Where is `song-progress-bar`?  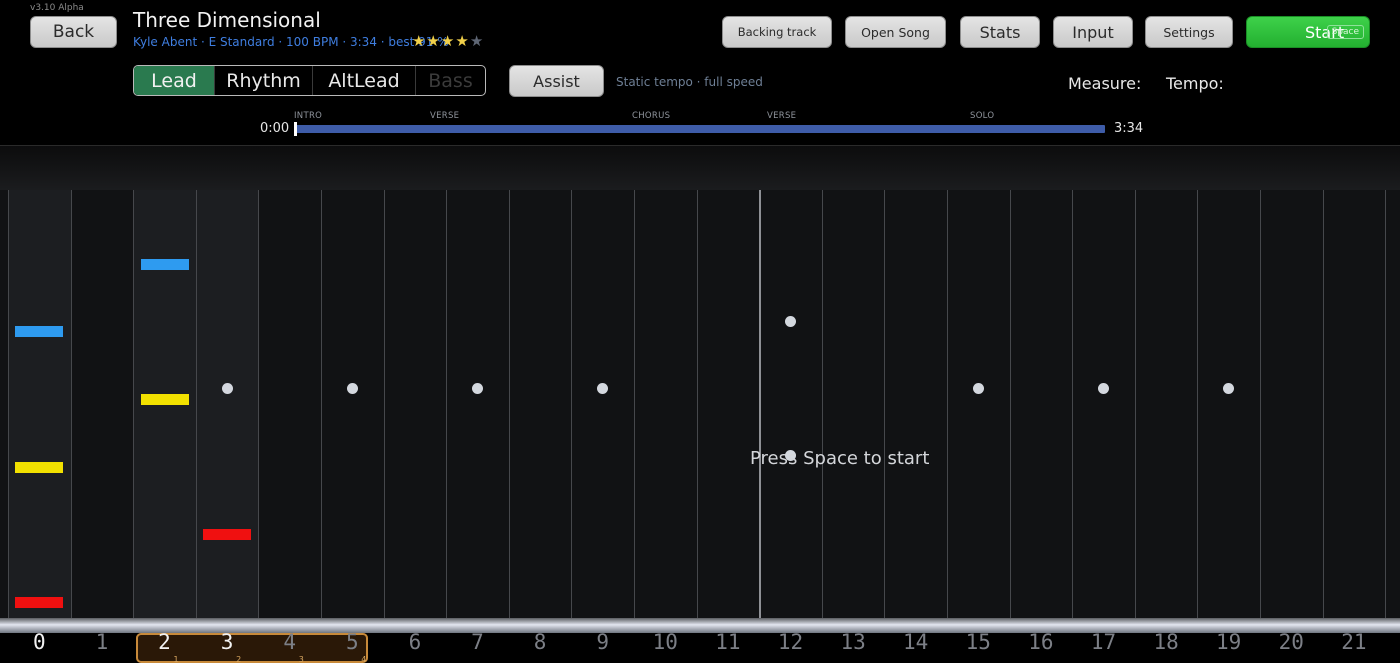
song-progress-bar is located at coordinates (700, 129).